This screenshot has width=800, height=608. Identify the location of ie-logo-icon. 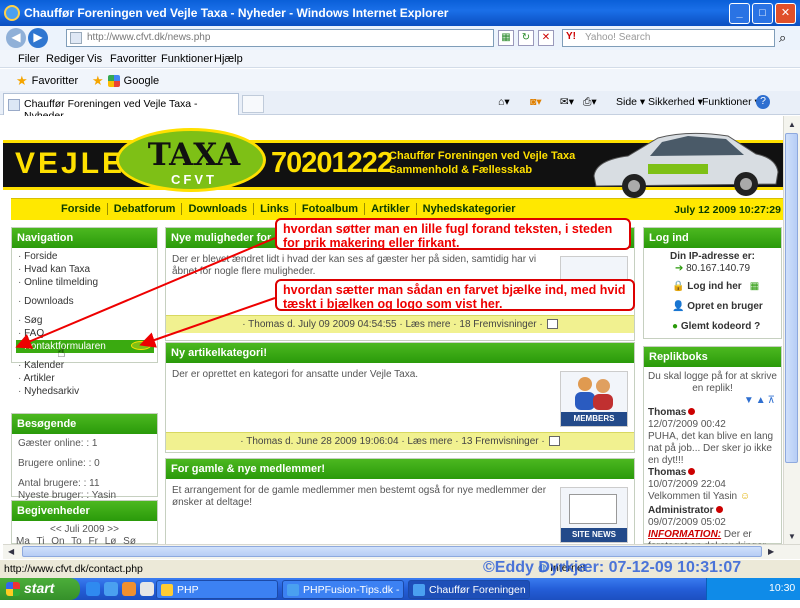
(12, 13).